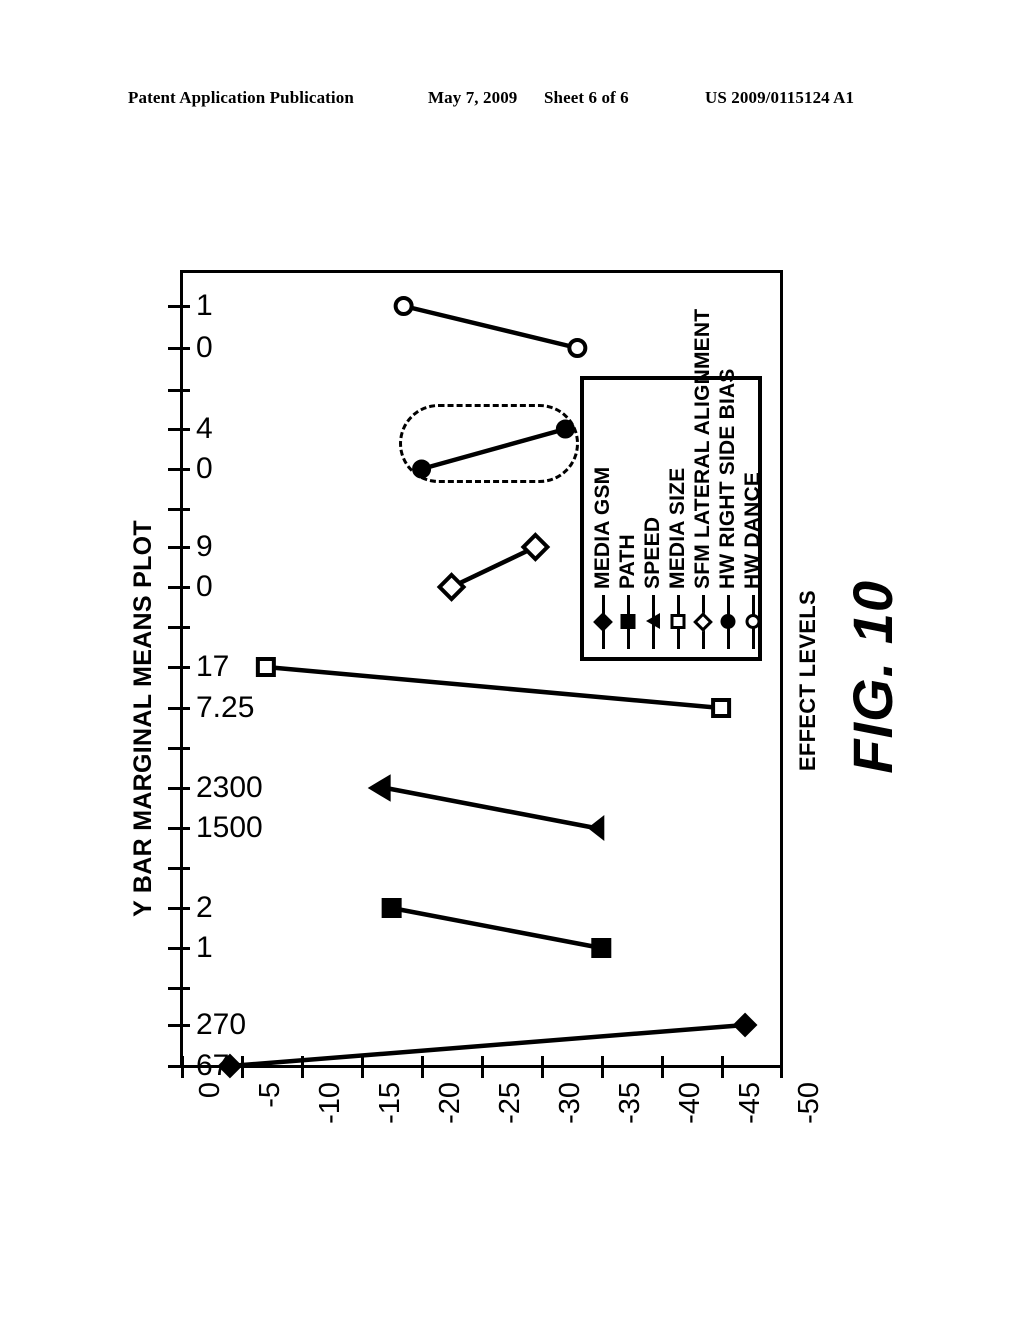  I want to click on y-axis-tick-label: 7.25, so click(225, 707).